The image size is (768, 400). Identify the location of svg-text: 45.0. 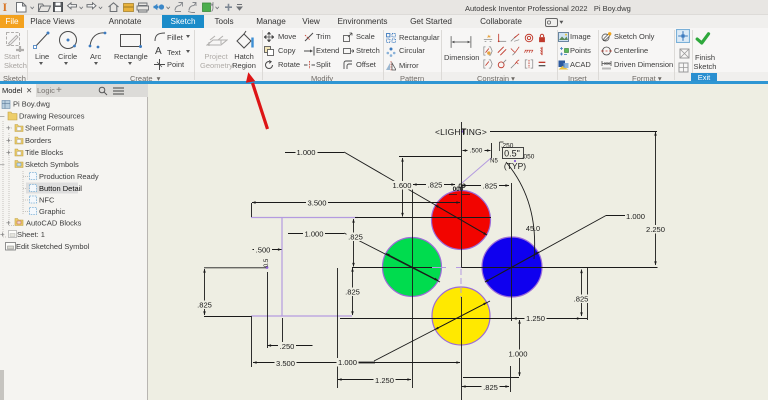
(533, 228).